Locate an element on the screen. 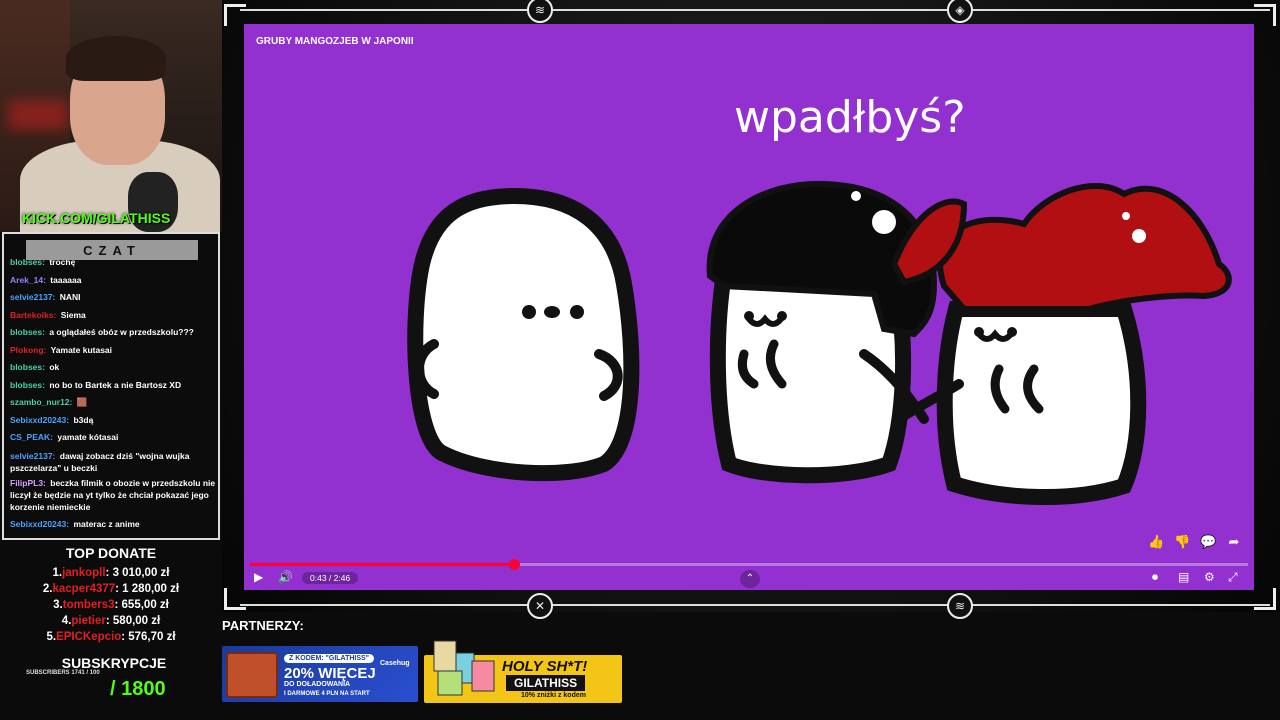 Image resolution: width=1280 pixels, height=720 pixels. fullscreen-icon: ⤢ is located at coordinates (1233, 577).